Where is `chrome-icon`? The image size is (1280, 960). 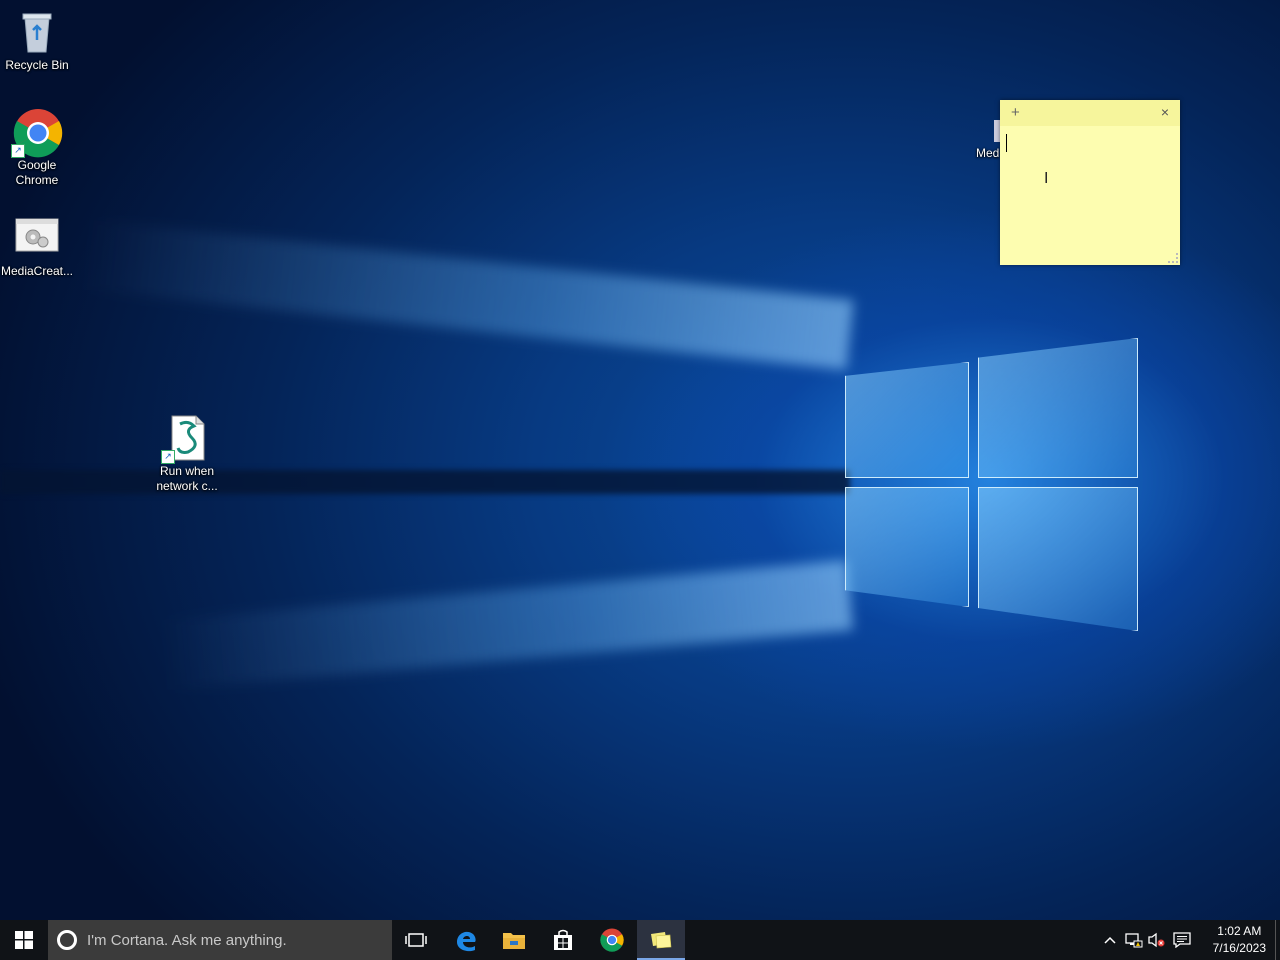 chrome-icon is located at coordinates (612, 940).